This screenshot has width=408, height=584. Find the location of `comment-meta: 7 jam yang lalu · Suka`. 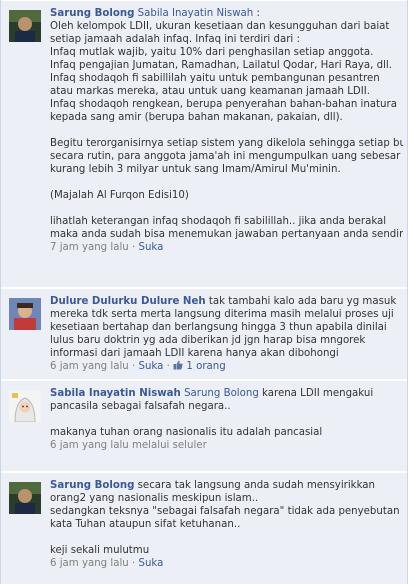

comment-meta: 7 jam yang lalu · Suka is located at coordinates (226, 247).